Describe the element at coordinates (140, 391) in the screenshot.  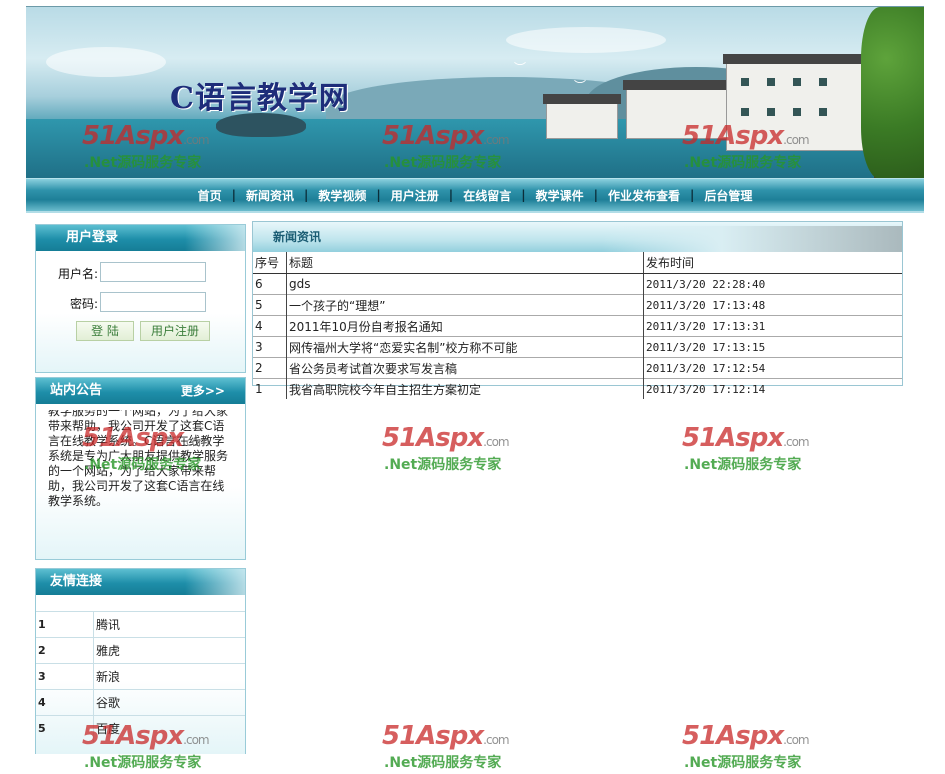
I see `notice-panel-header: 站内公告 更多>>` at that location.